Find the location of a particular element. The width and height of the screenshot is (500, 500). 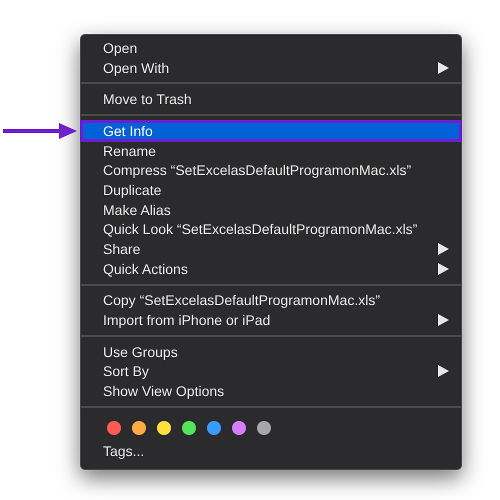

menu-item: Open With is located at coordinates (271, 68).